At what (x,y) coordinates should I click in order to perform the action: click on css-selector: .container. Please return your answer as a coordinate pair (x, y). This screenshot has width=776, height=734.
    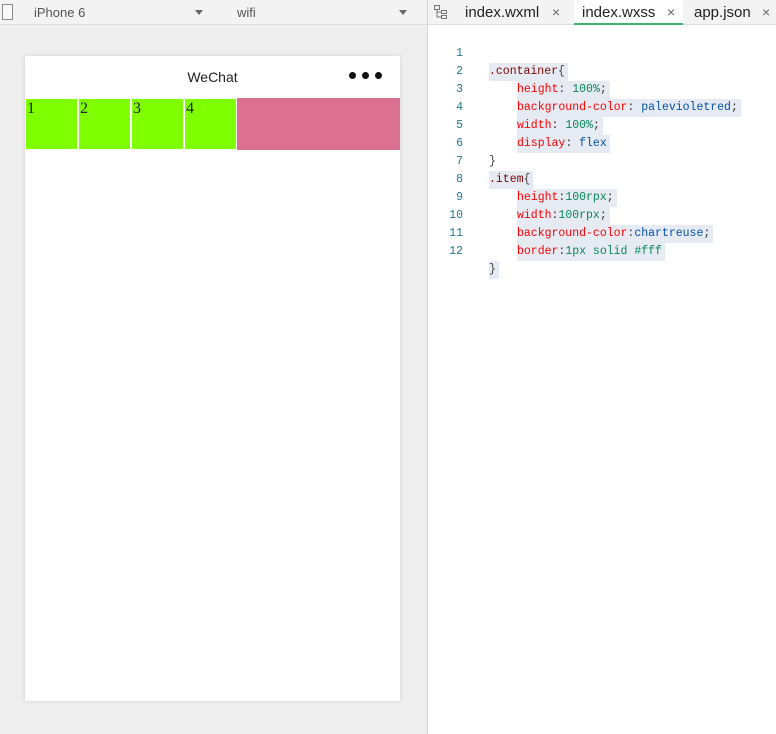
    Looking at the image, I should click on (524, 71).